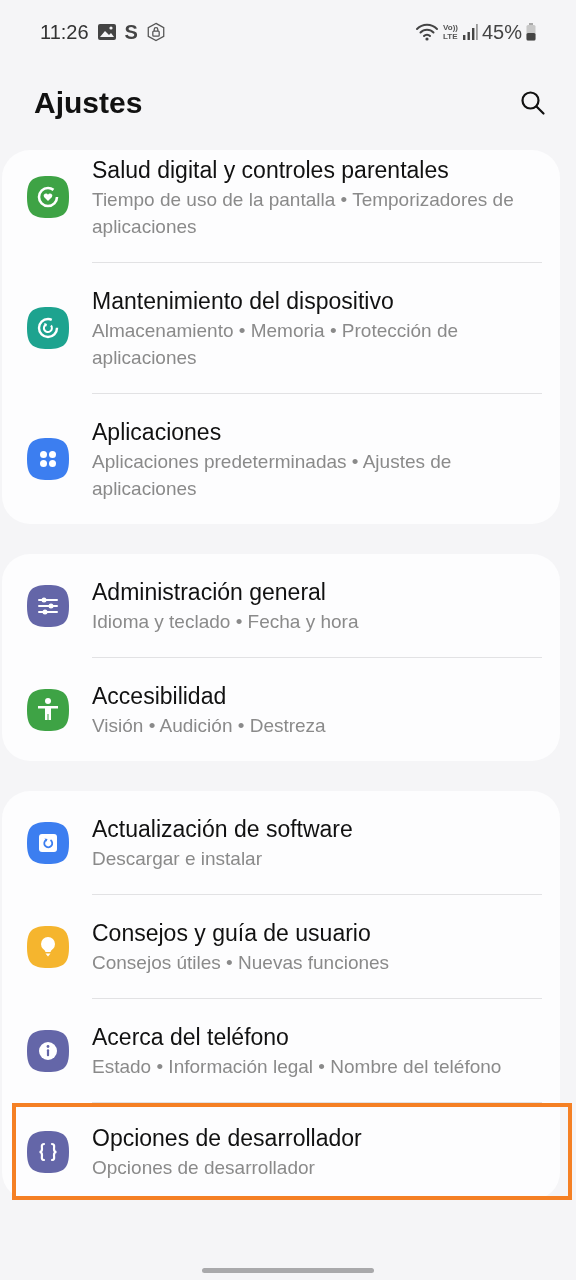  What do you see at coordinates (276, 344) in the screenshot?
I see `item-subtitle: Almacenamiento • Memoria • Protección de aplicaciones` at bounding box center [276, 344].